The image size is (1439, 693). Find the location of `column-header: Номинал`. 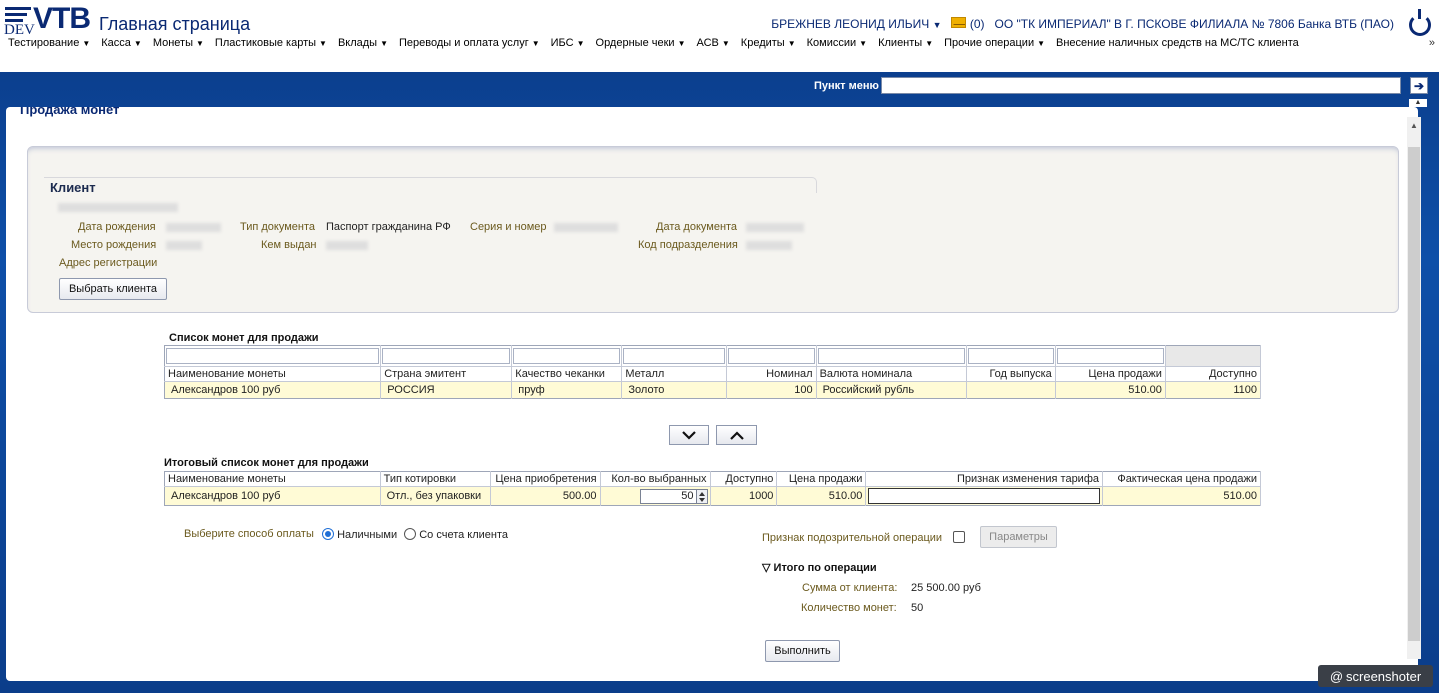

column-header: Номинал is located at coordinates (771, 374).